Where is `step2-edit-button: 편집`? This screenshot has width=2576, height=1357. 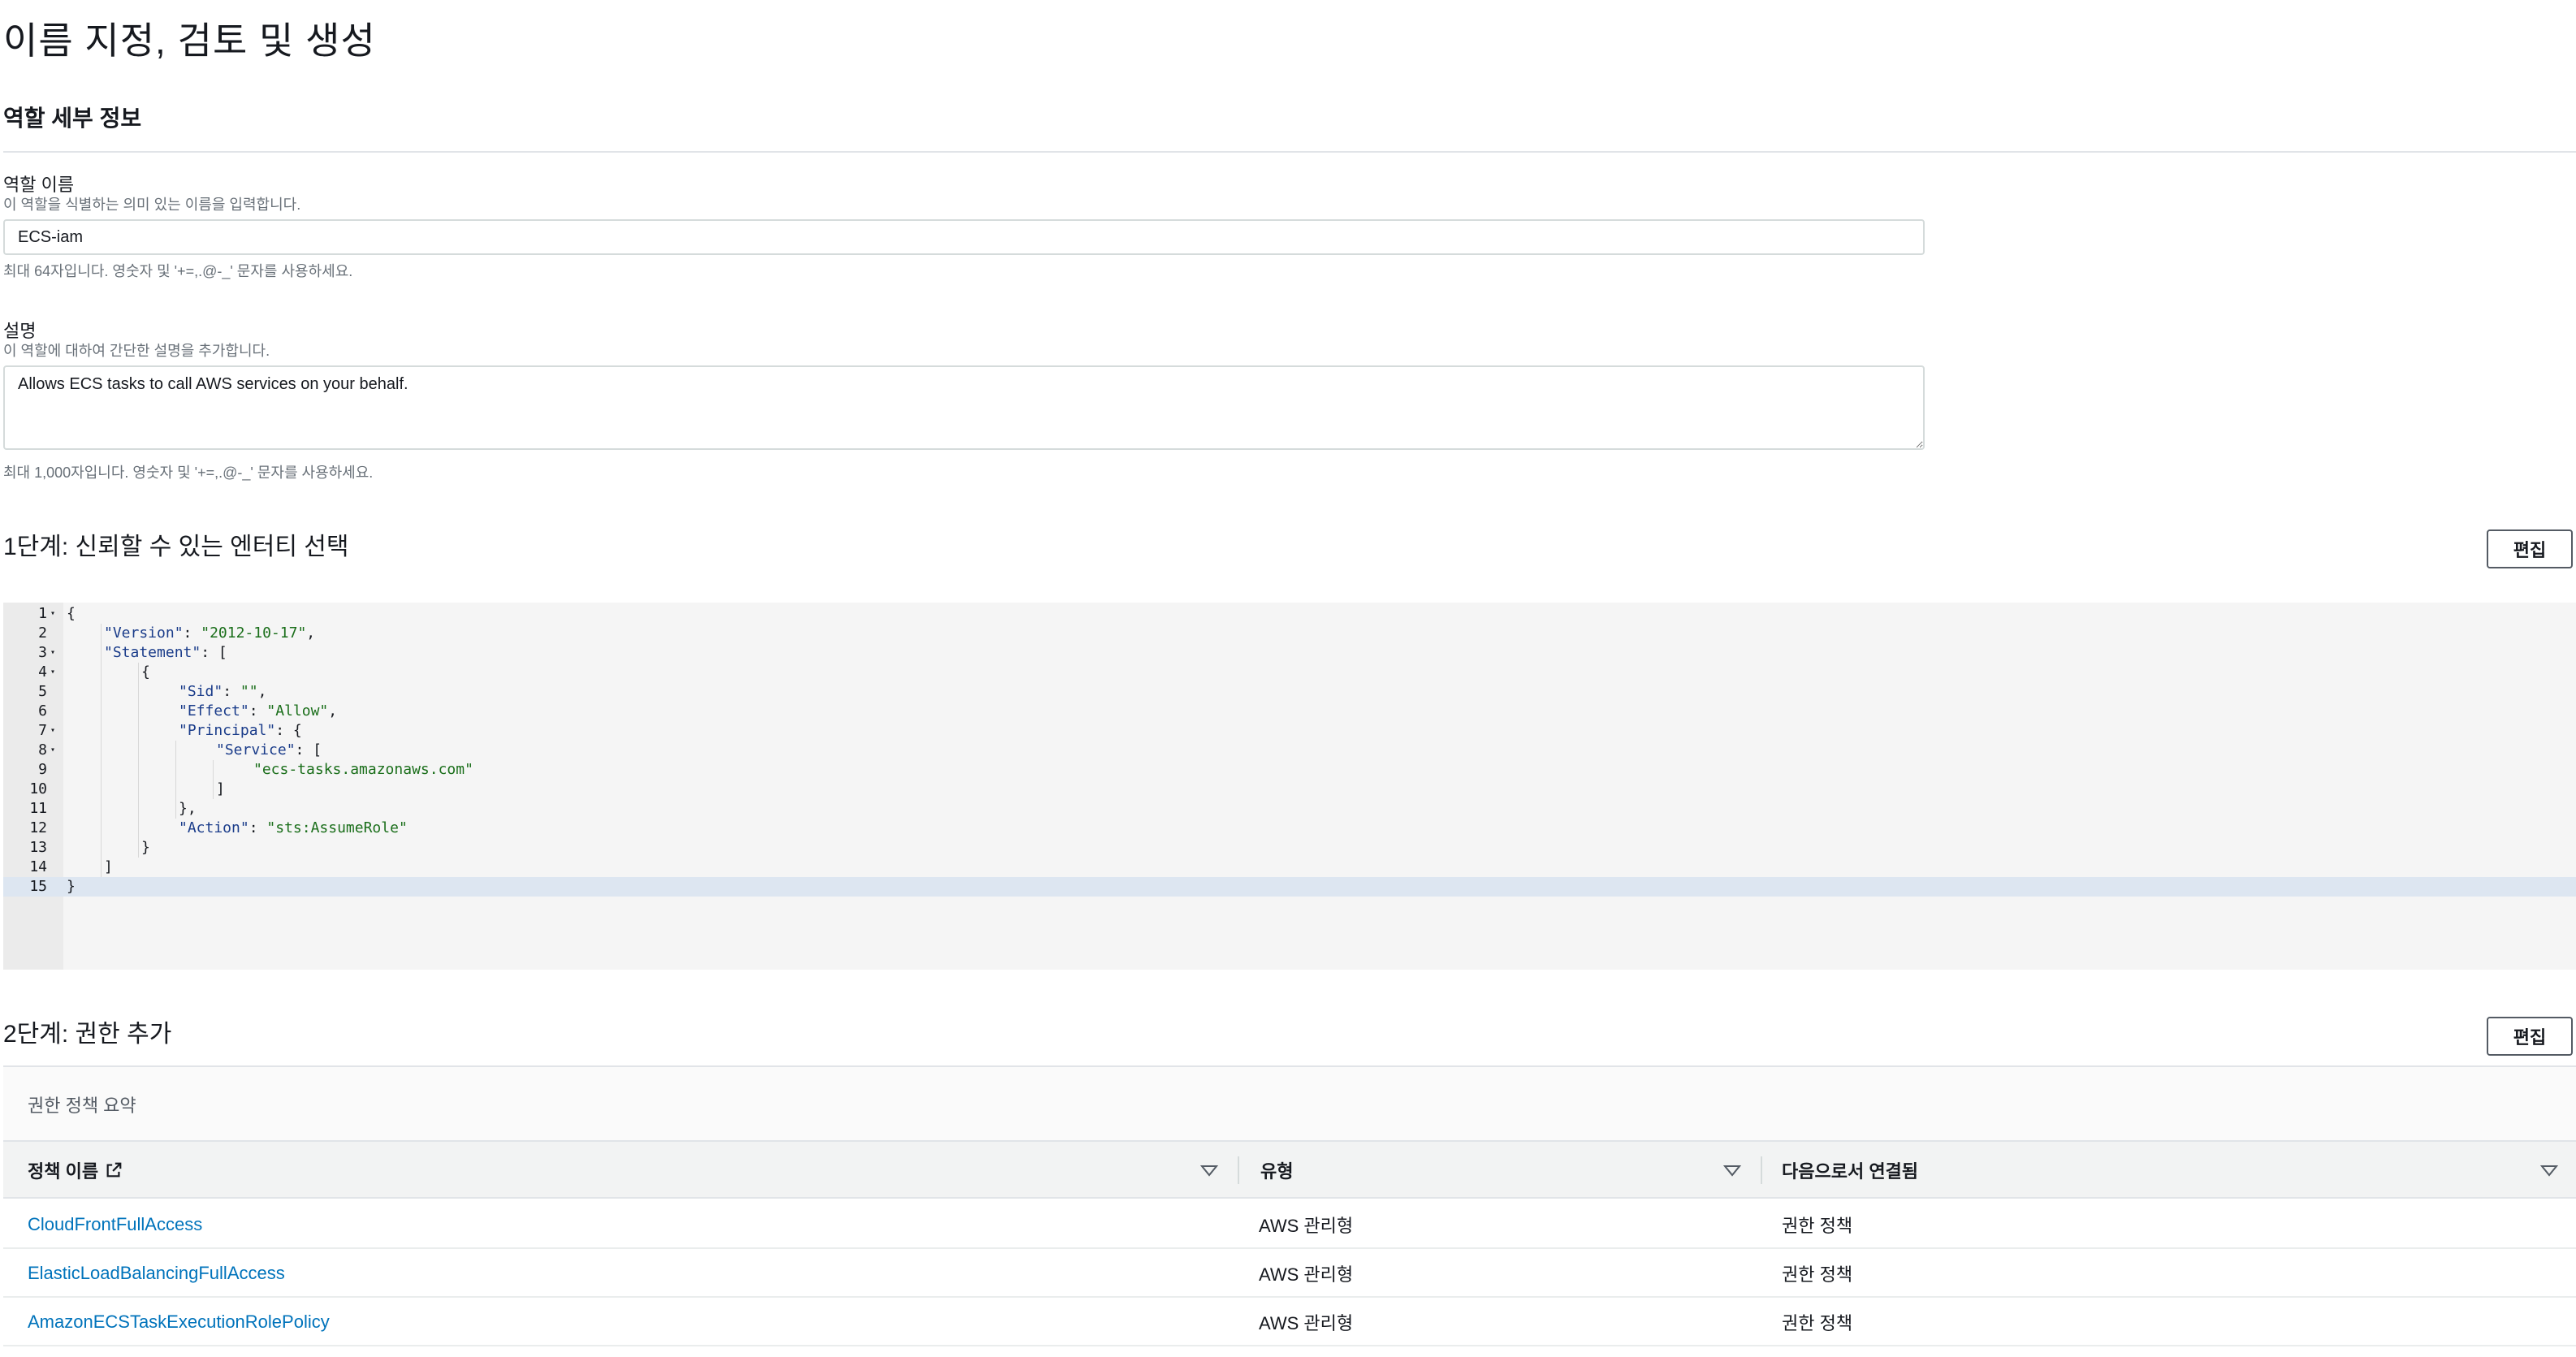
step2-edit-button: 편집 is located at coordinates (2530, 1037).